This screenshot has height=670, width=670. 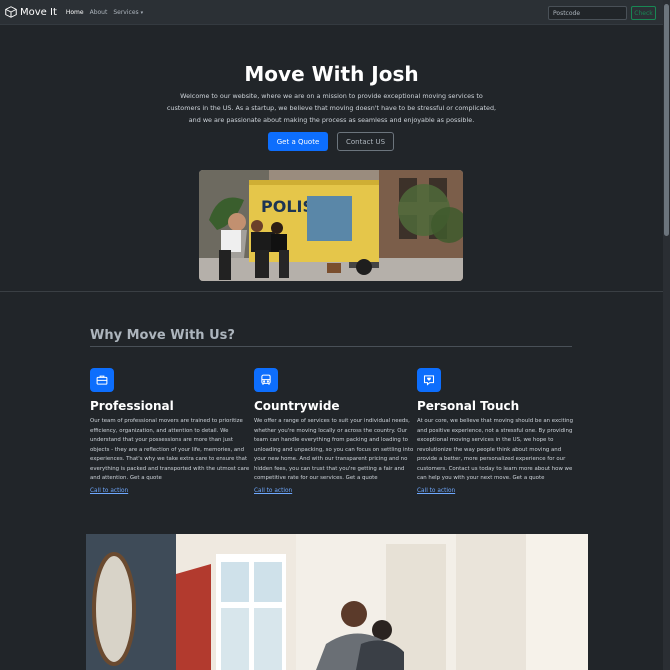 I want to click on feature-heading: Personal Touch, so click(x=468, y=406).